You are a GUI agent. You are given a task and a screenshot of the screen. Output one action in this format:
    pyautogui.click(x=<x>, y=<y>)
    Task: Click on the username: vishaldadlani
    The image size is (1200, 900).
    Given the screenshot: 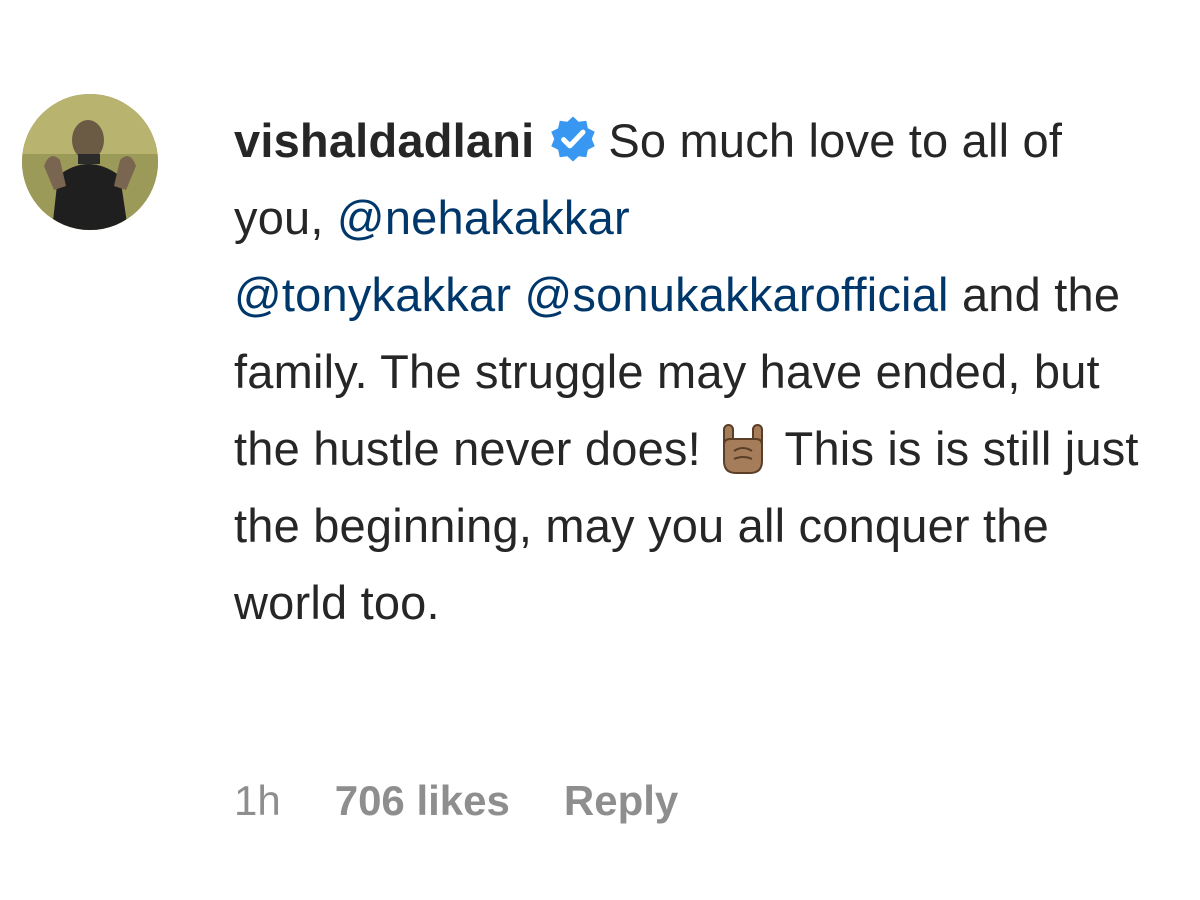 What is the action you would take?
    pyautogui.click(x=384, y=140)
    